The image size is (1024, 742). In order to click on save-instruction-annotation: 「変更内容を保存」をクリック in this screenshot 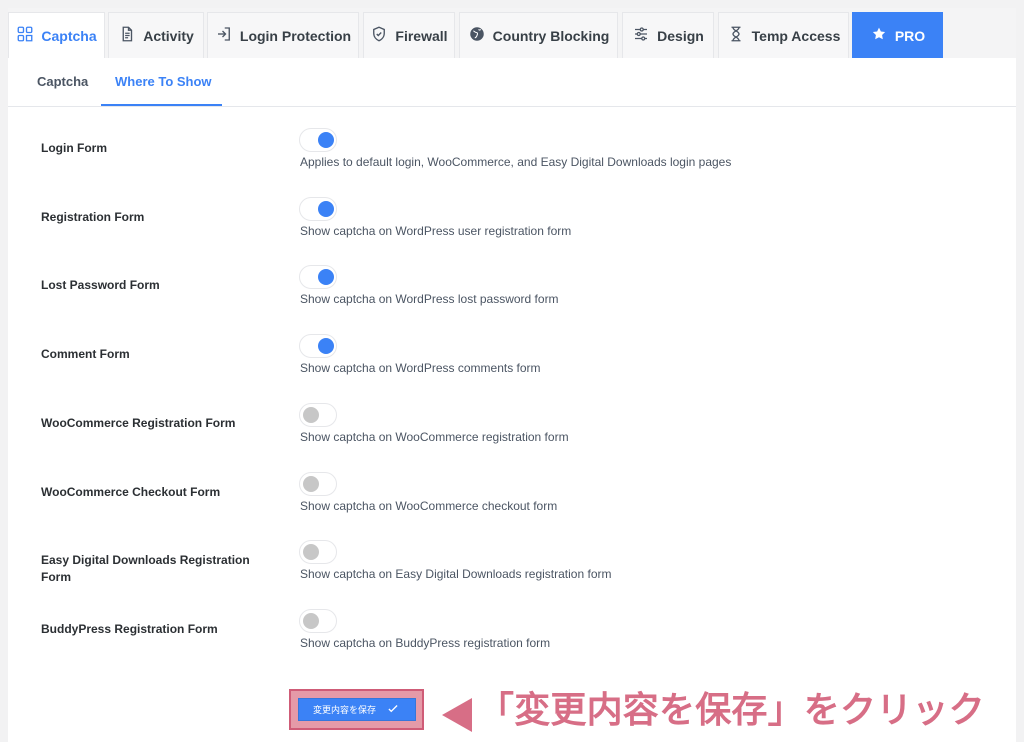, I will do `click(731, 709)`.